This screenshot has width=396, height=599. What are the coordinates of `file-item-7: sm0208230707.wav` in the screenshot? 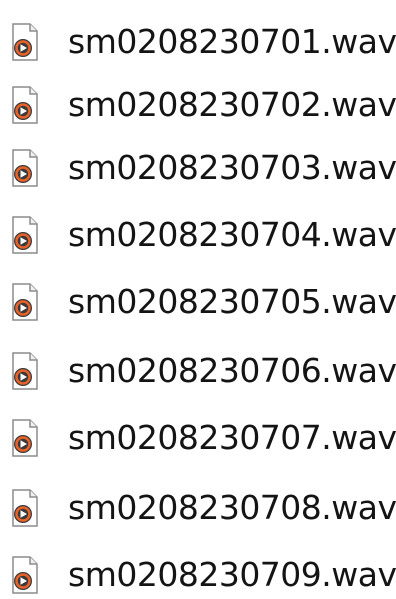 It's located at (203, 438).